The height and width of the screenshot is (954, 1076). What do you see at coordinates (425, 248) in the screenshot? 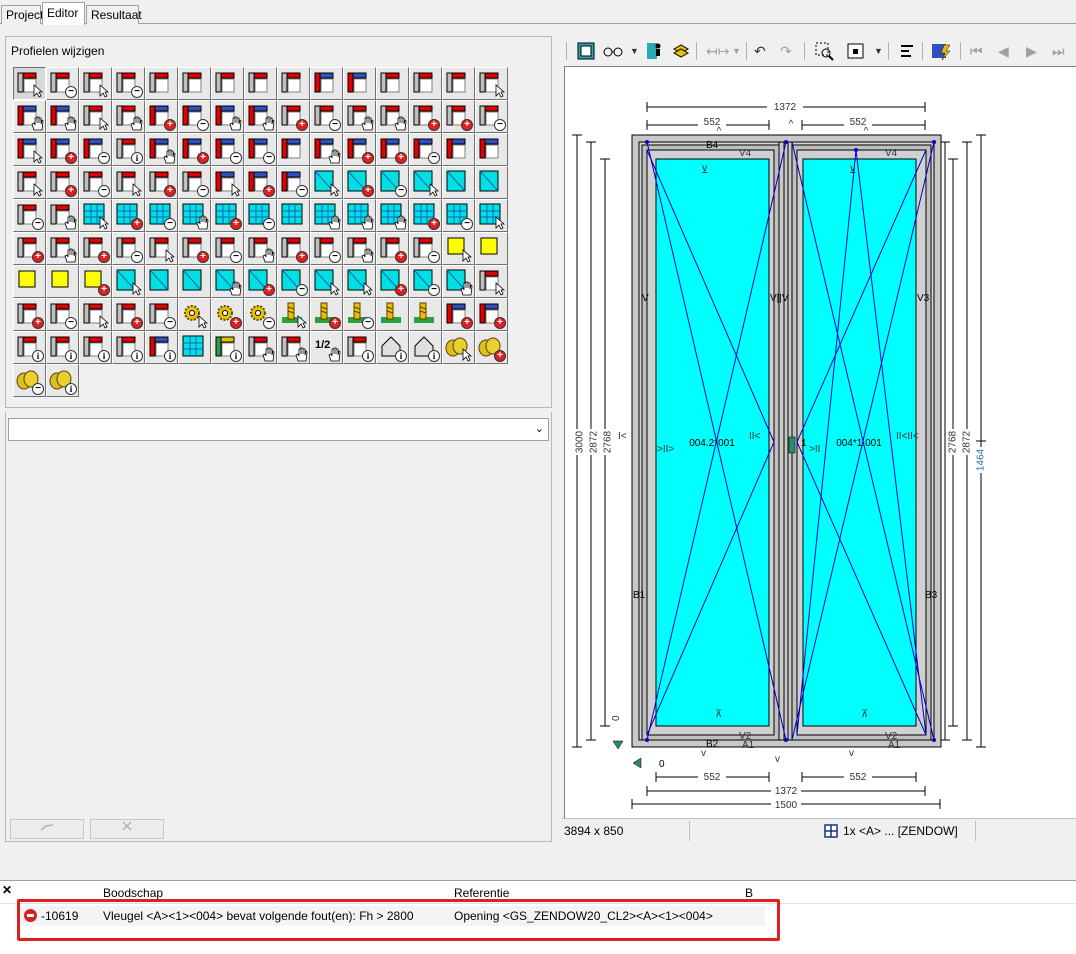
I see `tool-button-88: −` at bounding box center [425, 248].